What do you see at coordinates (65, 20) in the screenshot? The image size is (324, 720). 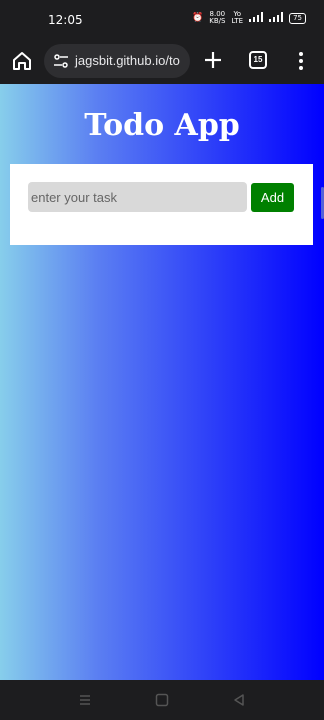 I see `status-time: 12:05` at bounding box center [65, 20].